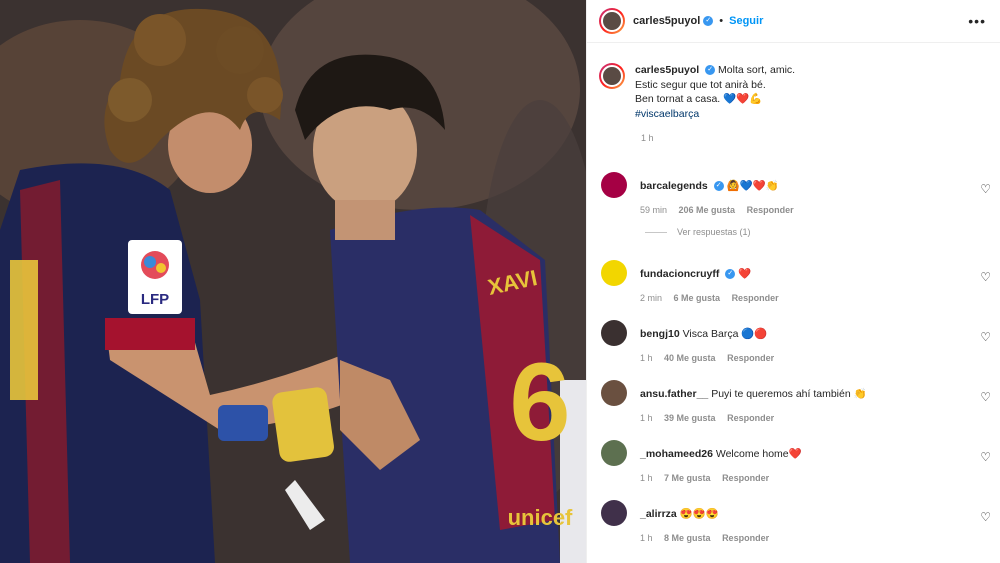 This screenshot has width=1000, height=563. I want to click on comment-username: bengj10, so click(660, 334).